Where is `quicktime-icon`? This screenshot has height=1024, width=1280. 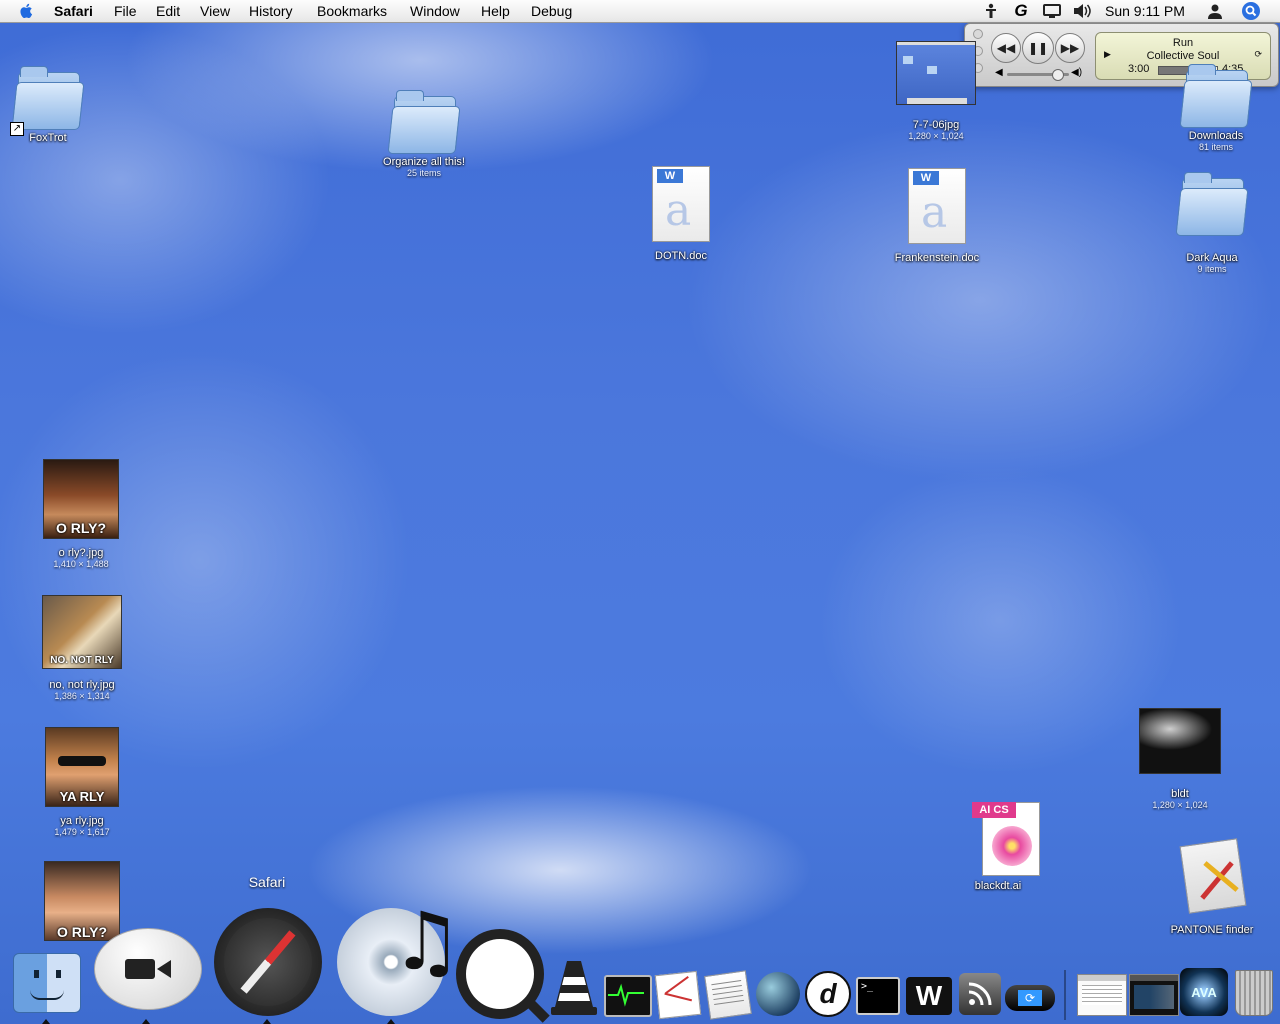 quicktime-icon is located at coordinates (503, 976).